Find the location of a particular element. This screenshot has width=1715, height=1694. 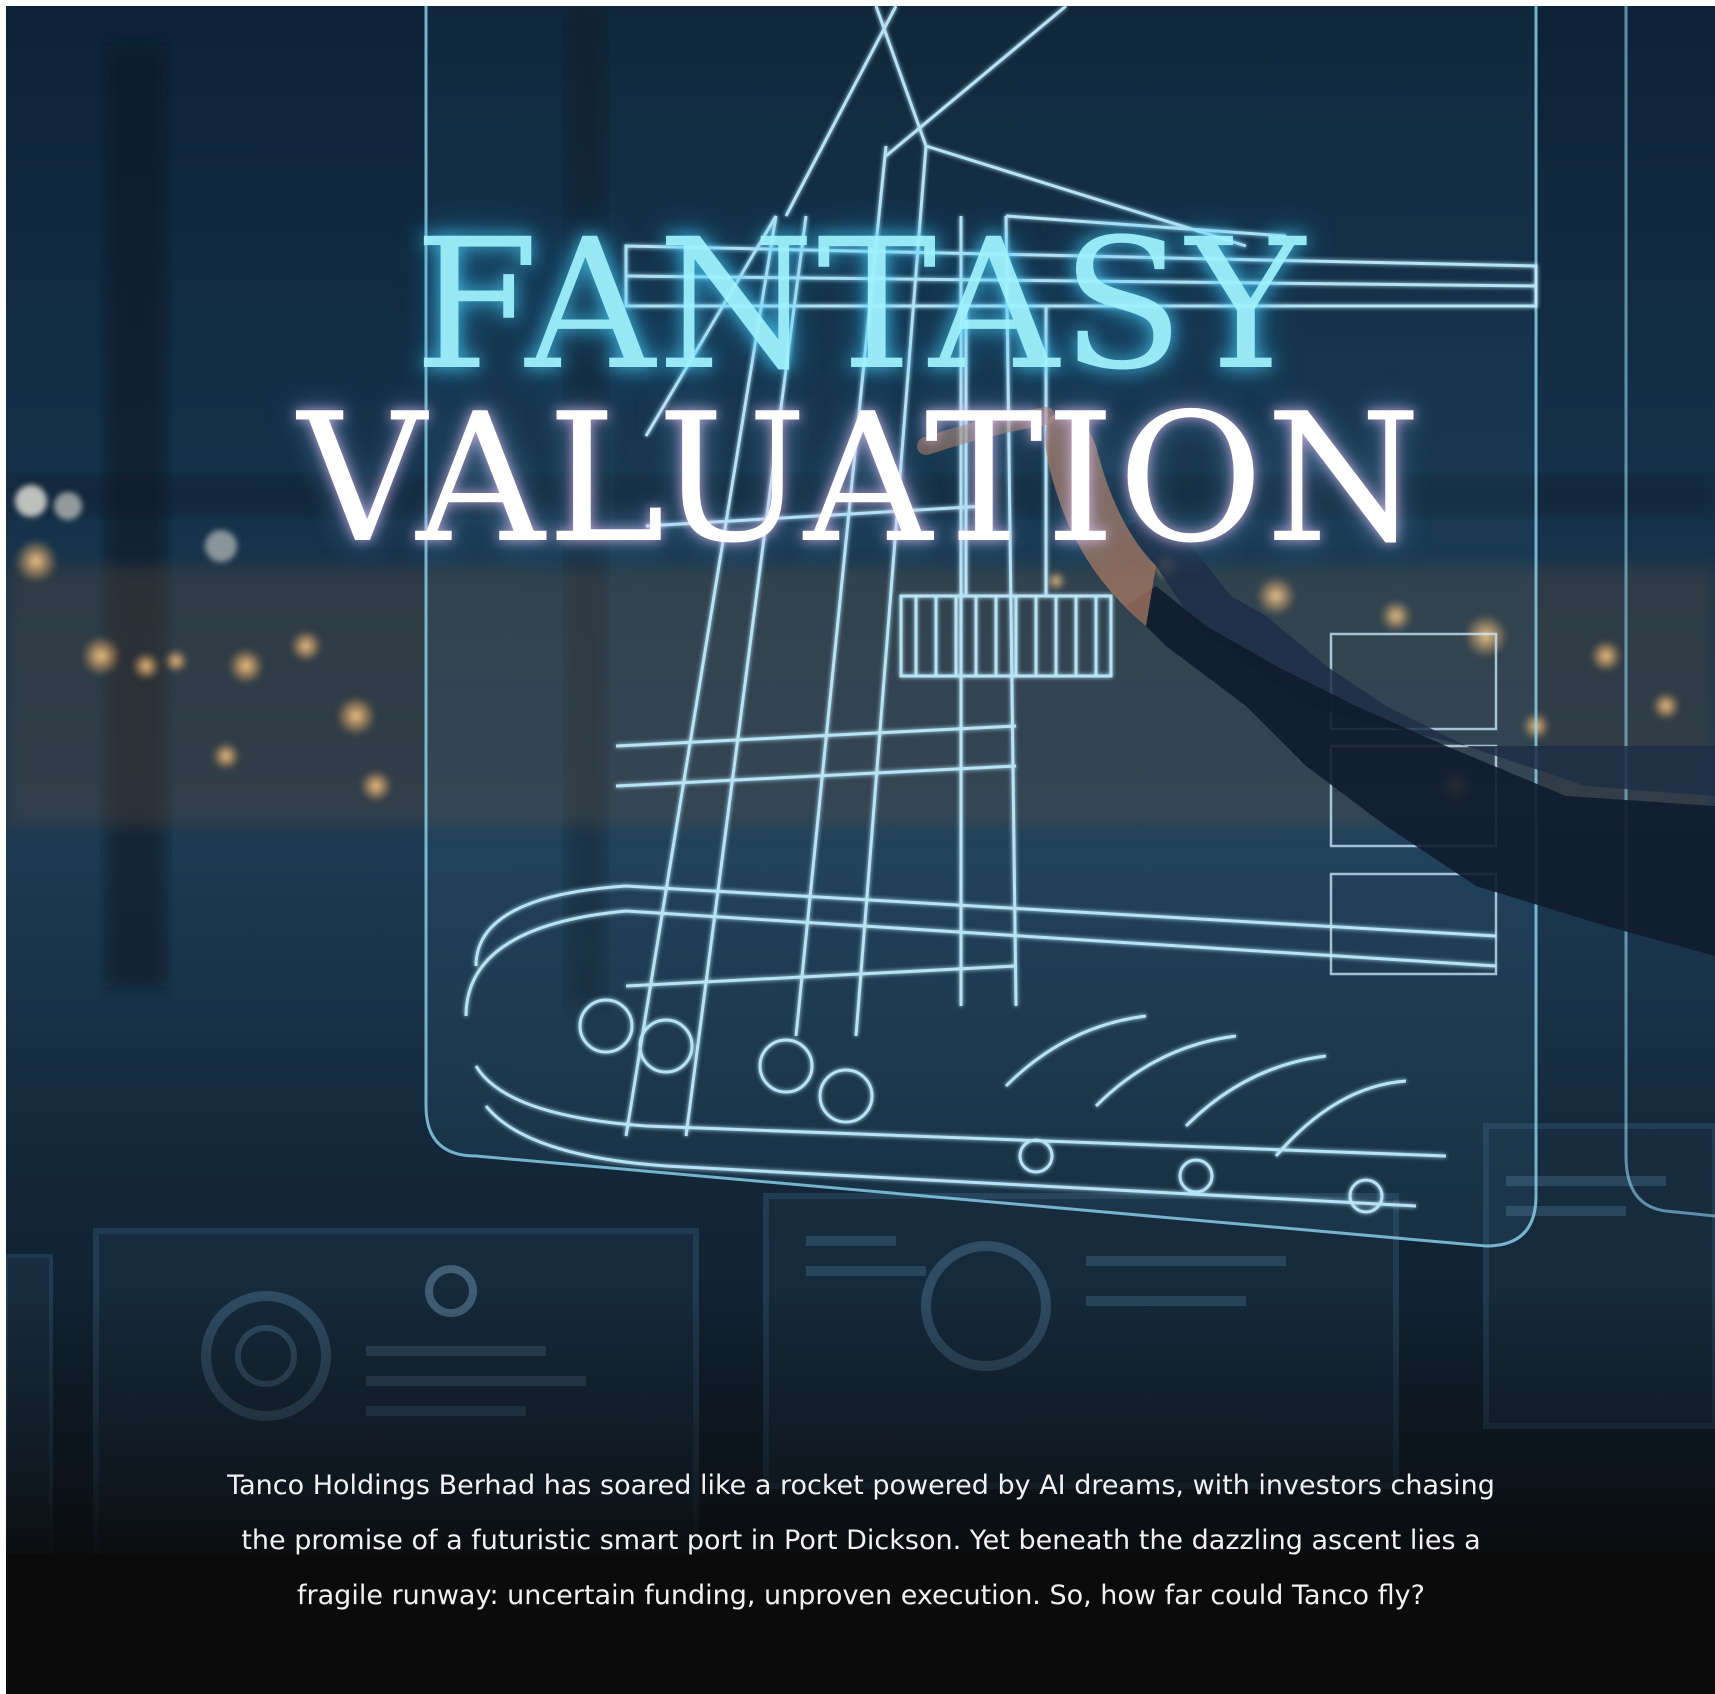

title-line-valuation: VALUATION is located at coordinates (860, 478).